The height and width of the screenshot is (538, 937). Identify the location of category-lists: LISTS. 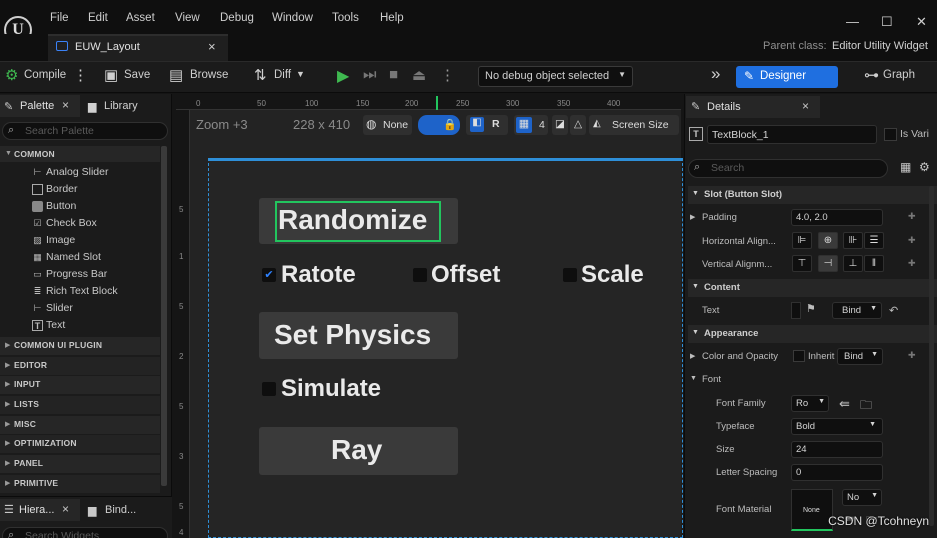
(26, 404).